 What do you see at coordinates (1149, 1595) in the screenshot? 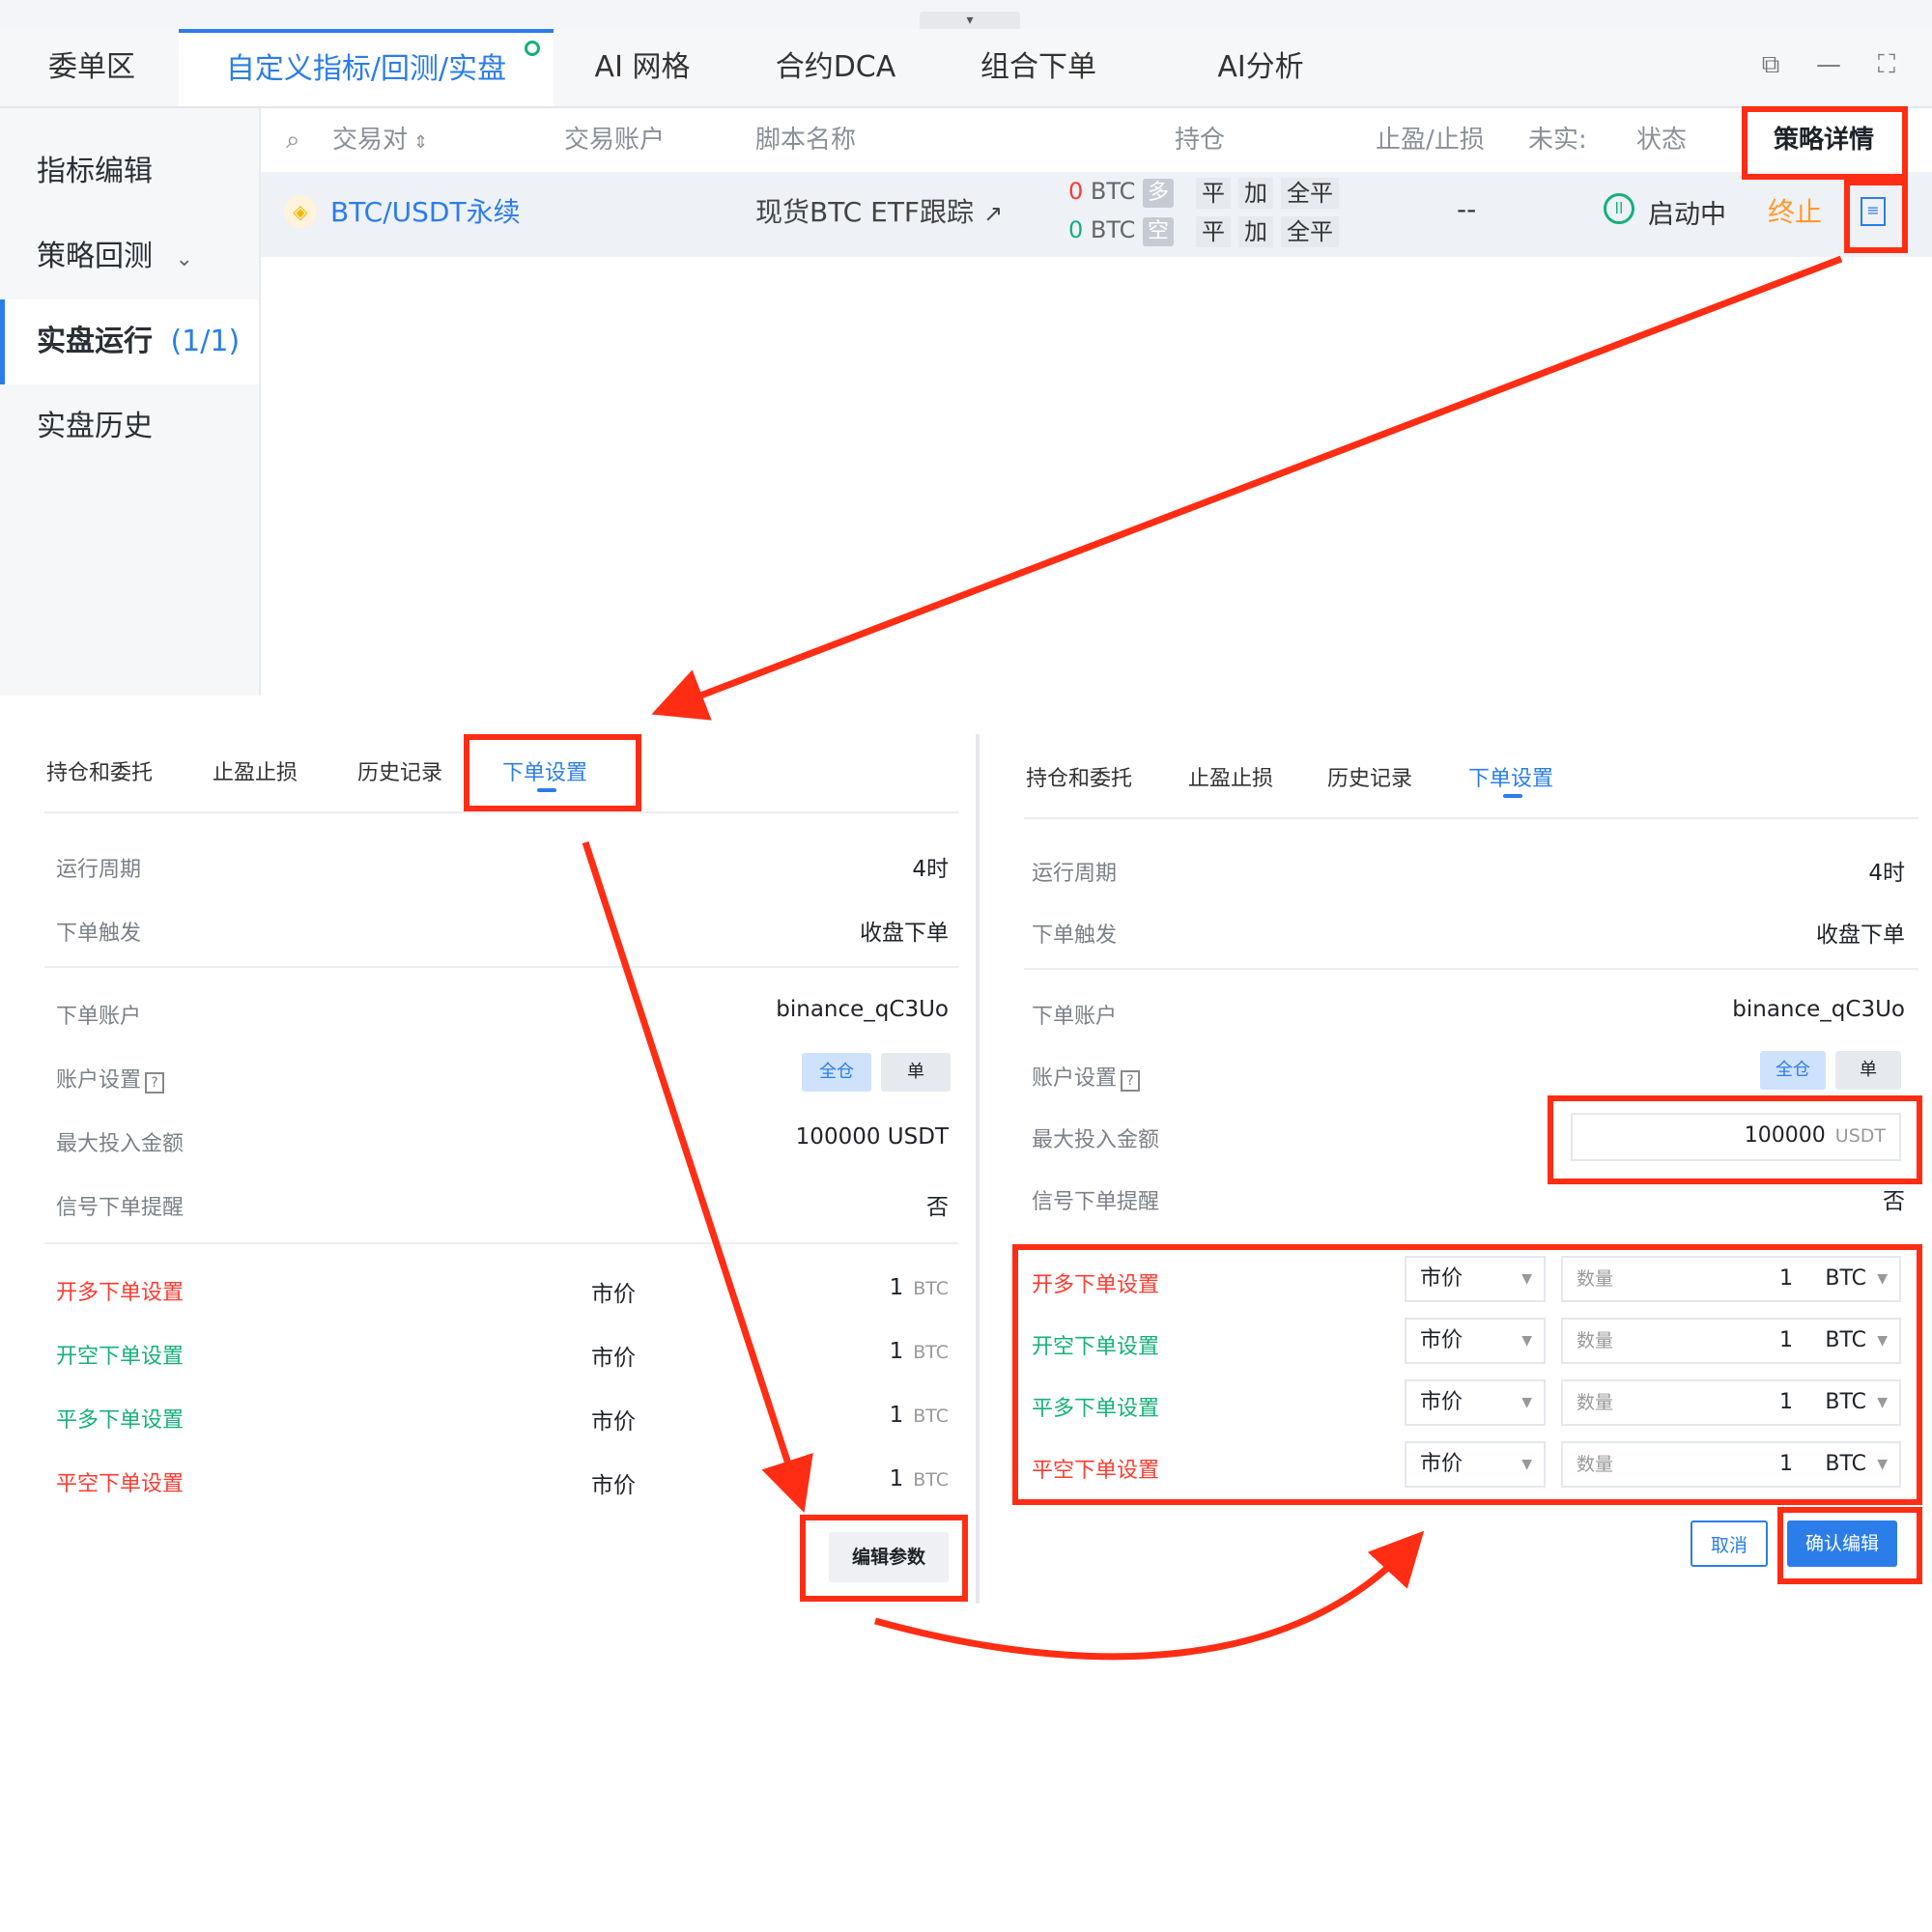
I see `arrow-to-edit-panel` at bounding box center [1149, 1595].